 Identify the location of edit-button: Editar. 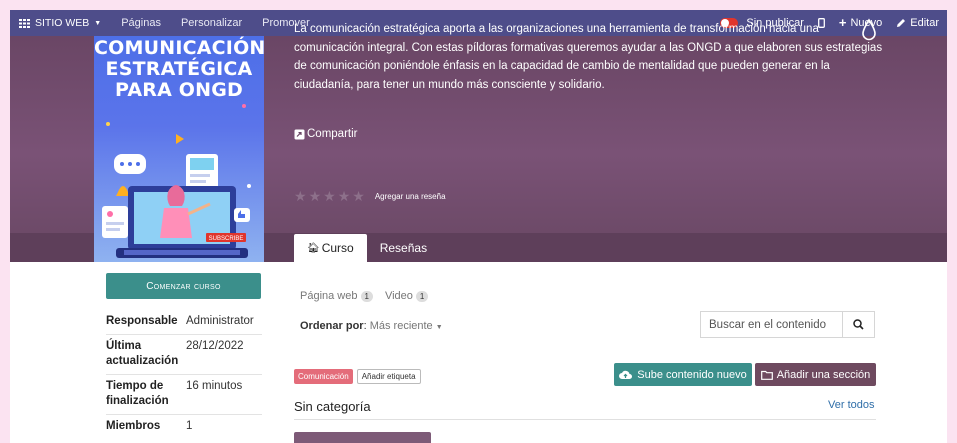
(917, 23).